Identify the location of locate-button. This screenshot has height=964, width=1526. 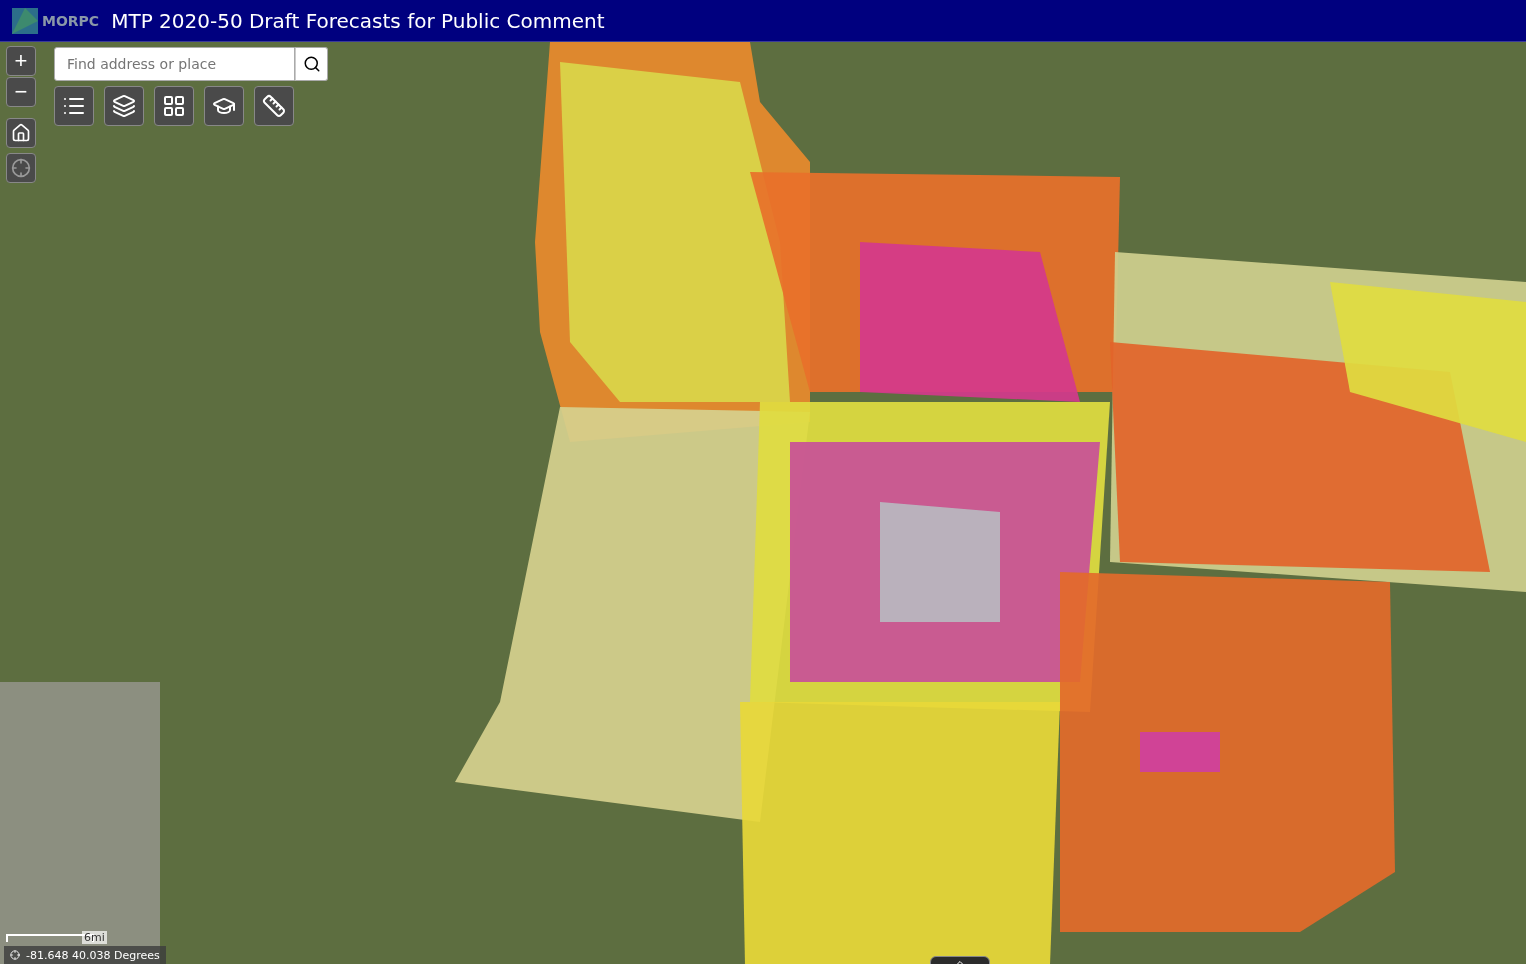
(21, 168).